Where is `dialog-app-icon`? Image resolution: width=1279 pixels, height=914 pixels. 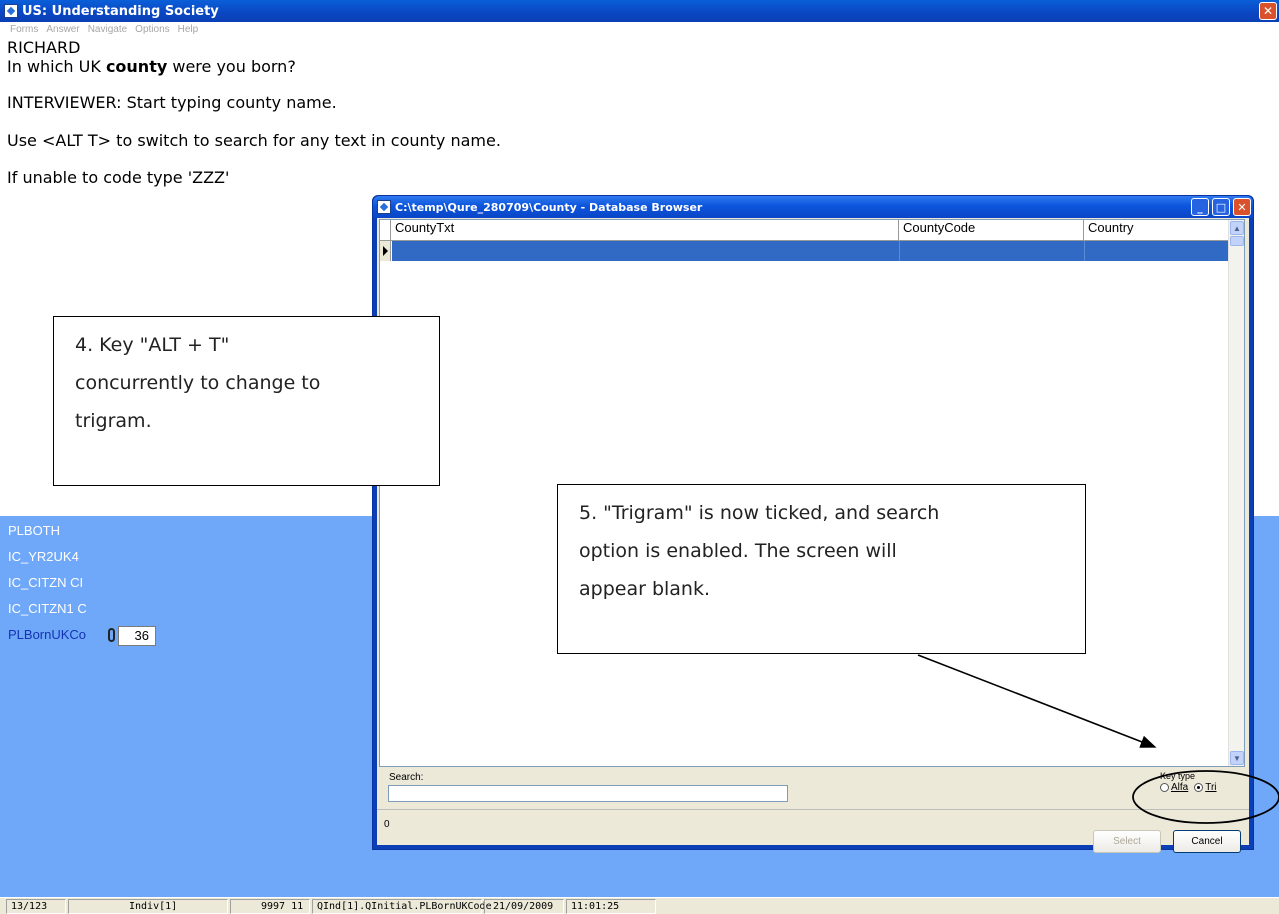
dialog-app-icon is located at coordinates (384, 207).